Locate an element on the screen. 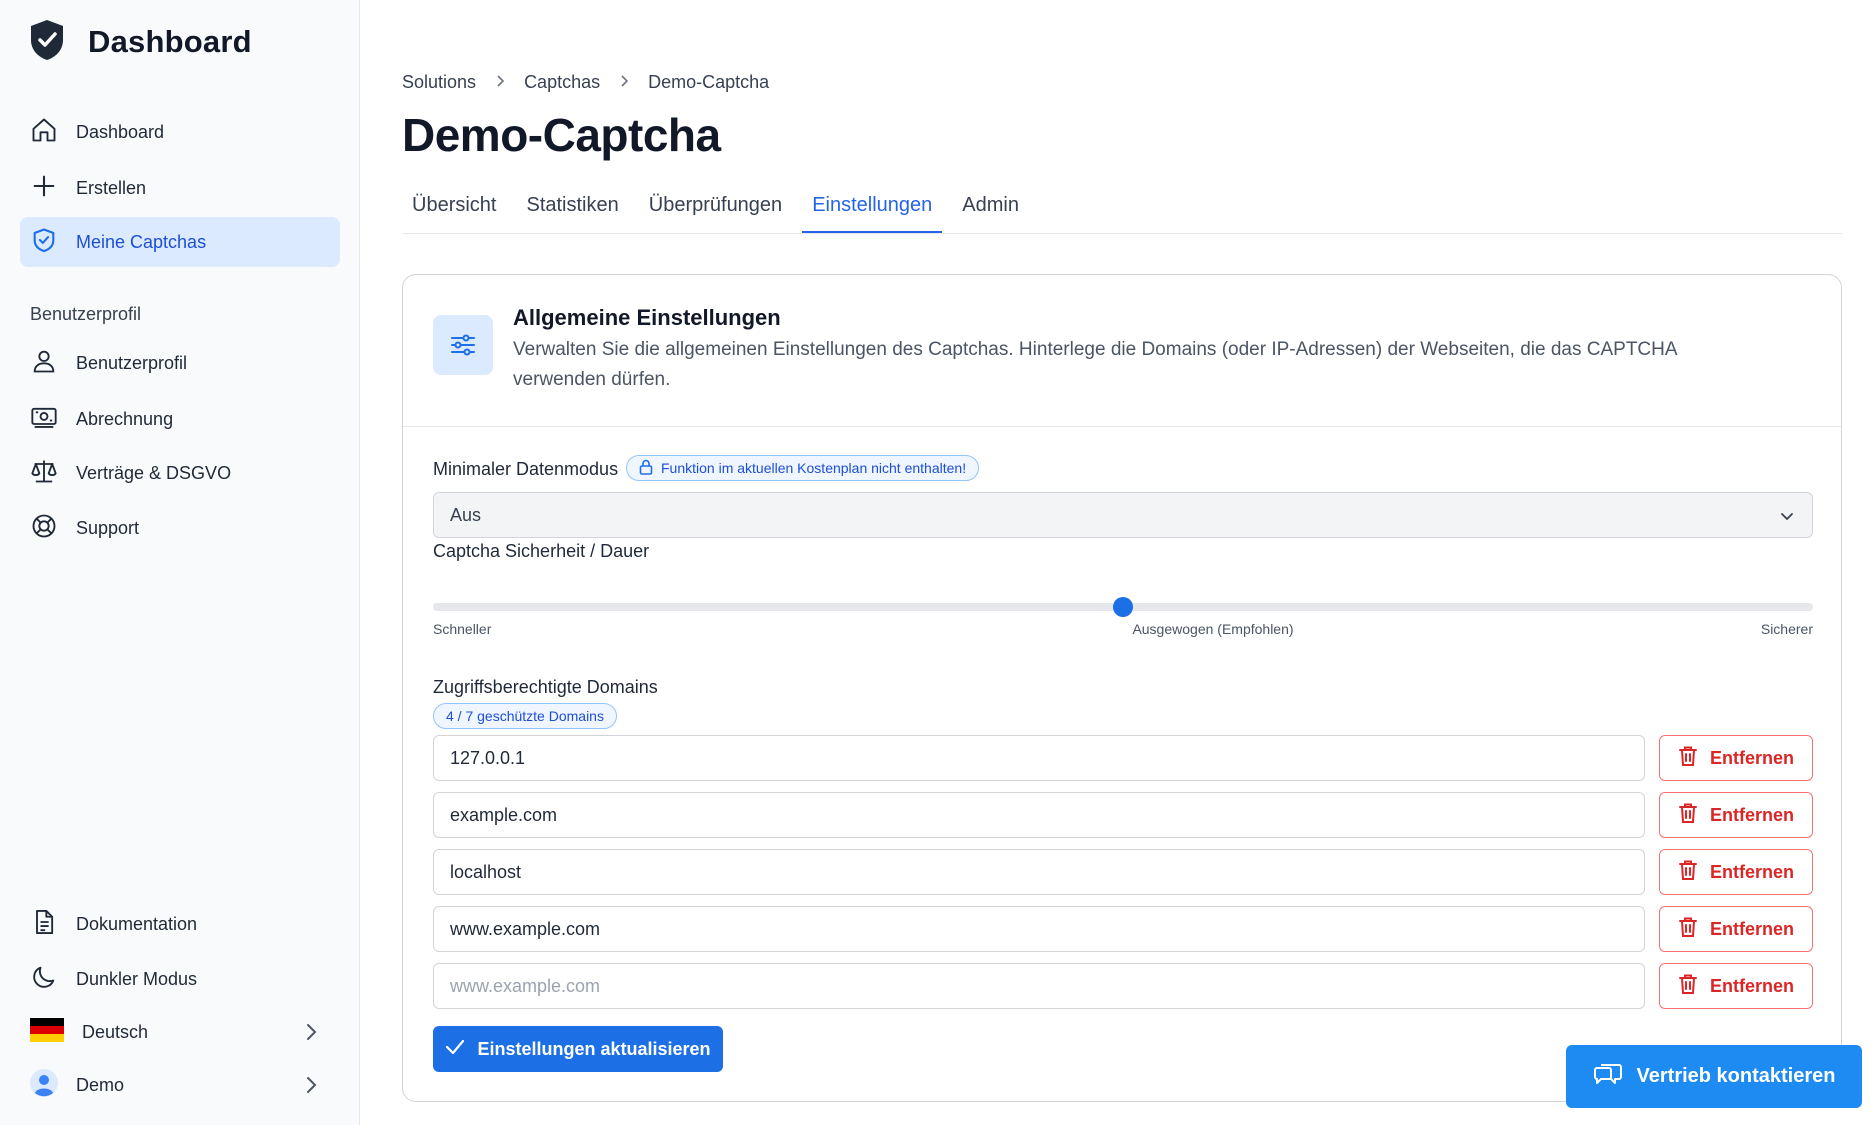 The height and width of the screenshot is (1125, 1874). nav-label: Benutzerprofil is located at coordinates (132, 362).